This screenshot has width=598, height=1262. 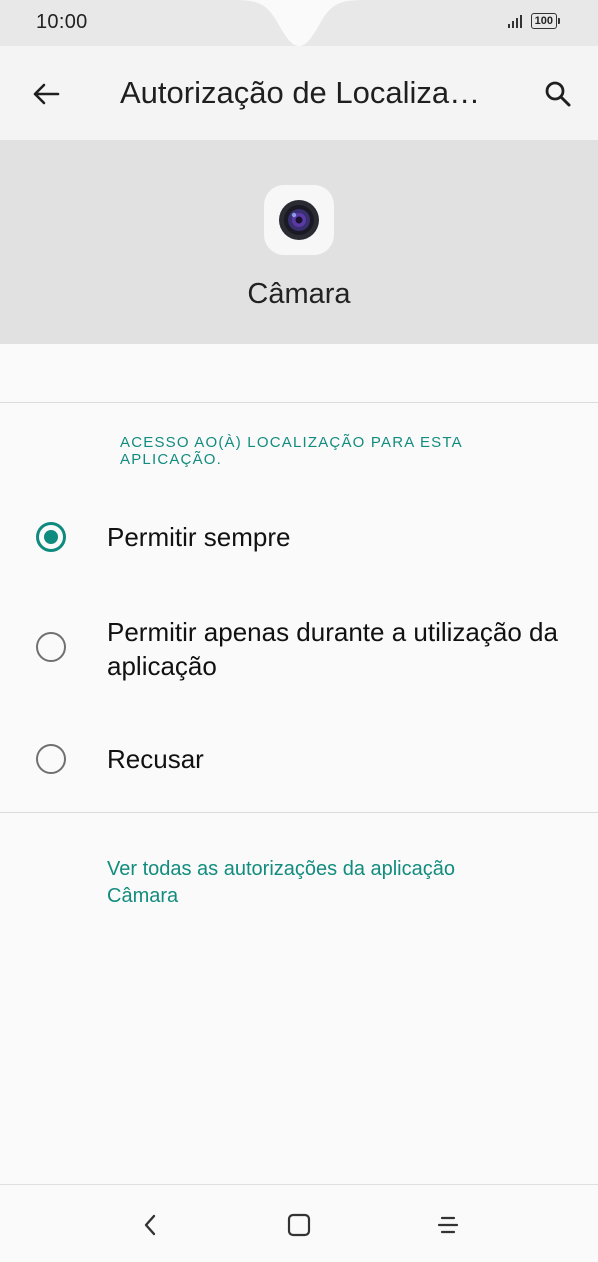 I want to click on nav-back-button, so click(x=150, y=1225).